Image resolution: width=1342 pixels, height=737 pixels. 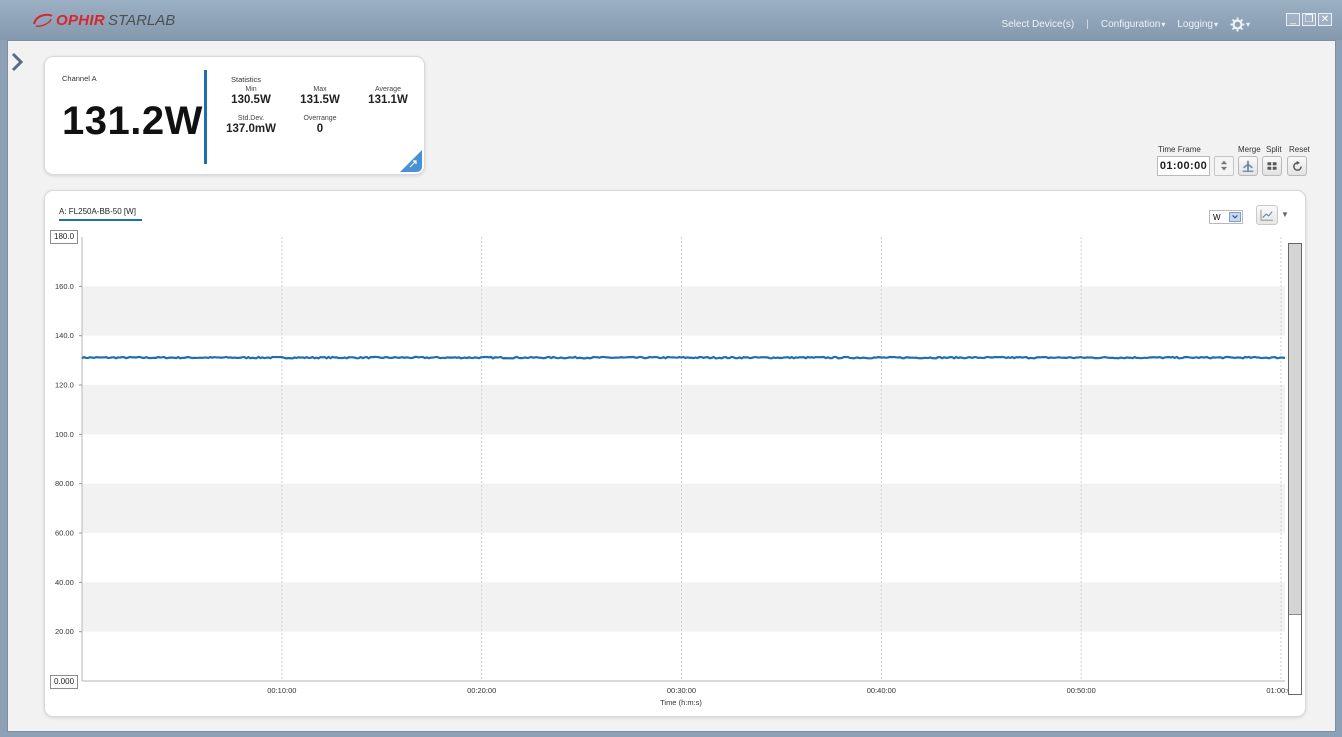 I want to click on x-tick-label: 00:40:00, so click(x=881, y=690).